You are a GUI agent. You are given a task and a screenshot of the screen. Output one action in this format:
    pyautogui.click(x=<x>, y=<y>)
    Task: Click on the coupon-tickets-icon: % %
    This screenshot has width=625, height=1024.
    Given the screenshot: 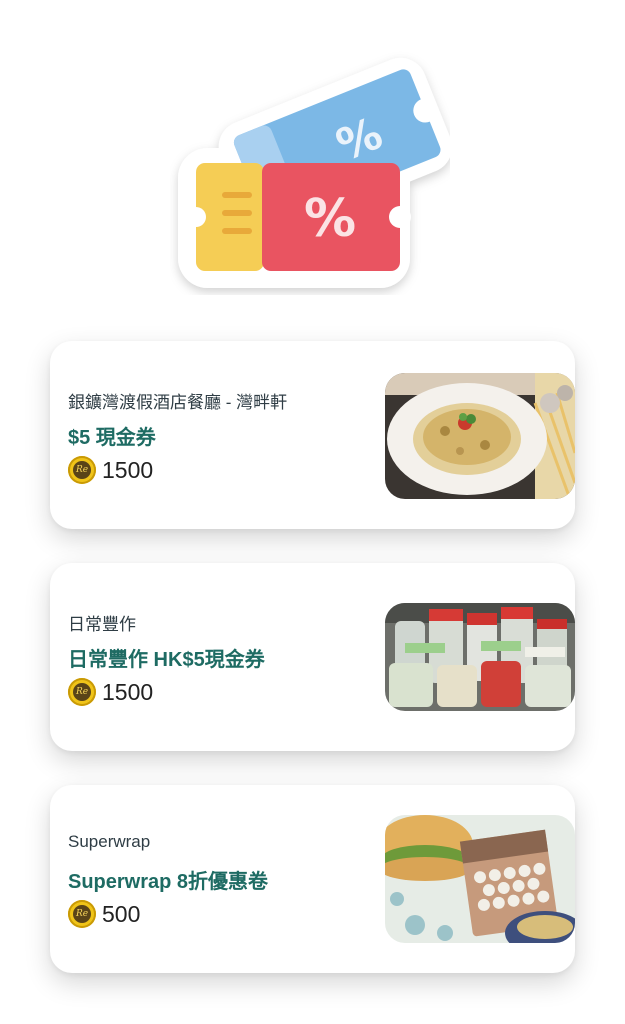 What is the action you would take?
    pyautogui.click(x=314, y=172)
    